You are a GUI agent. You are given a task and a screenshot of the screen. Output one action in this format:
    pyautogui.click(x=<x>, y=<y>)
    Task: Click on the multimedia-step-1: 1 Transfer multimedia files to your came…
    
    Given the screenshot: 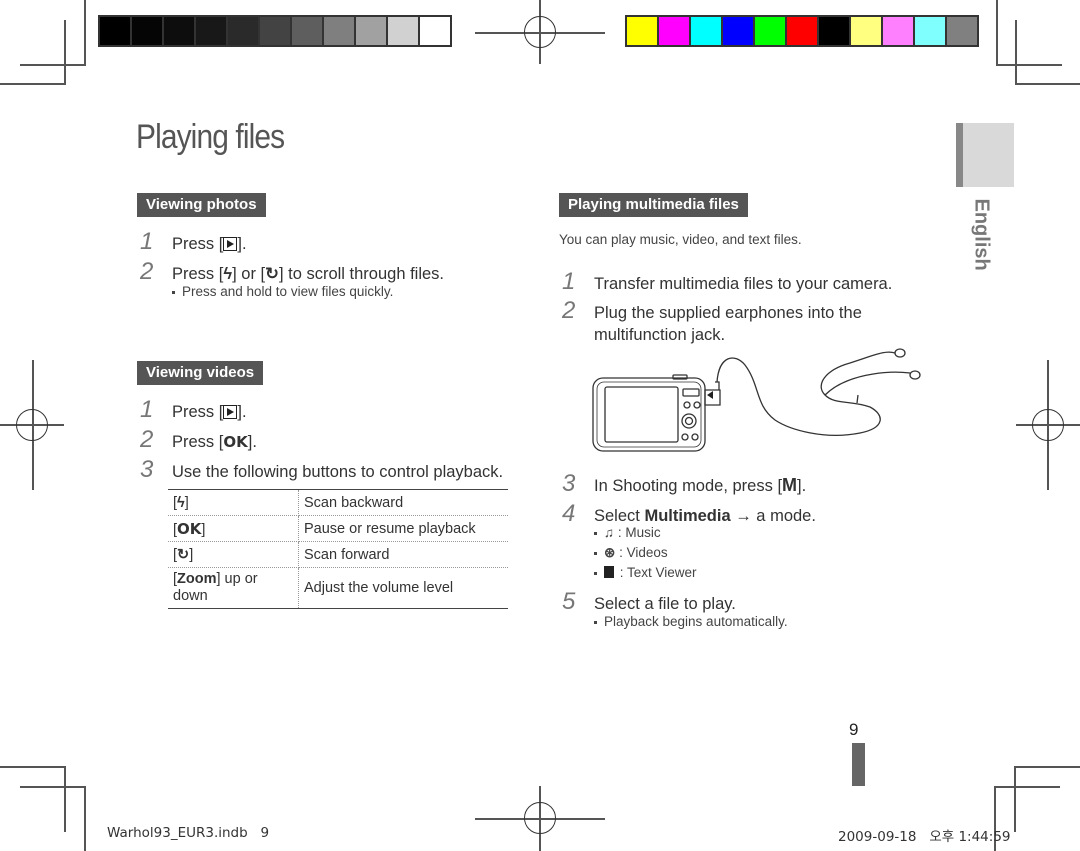 What is the action you would take?
    pyautogui.click(x=727, y=281)
    